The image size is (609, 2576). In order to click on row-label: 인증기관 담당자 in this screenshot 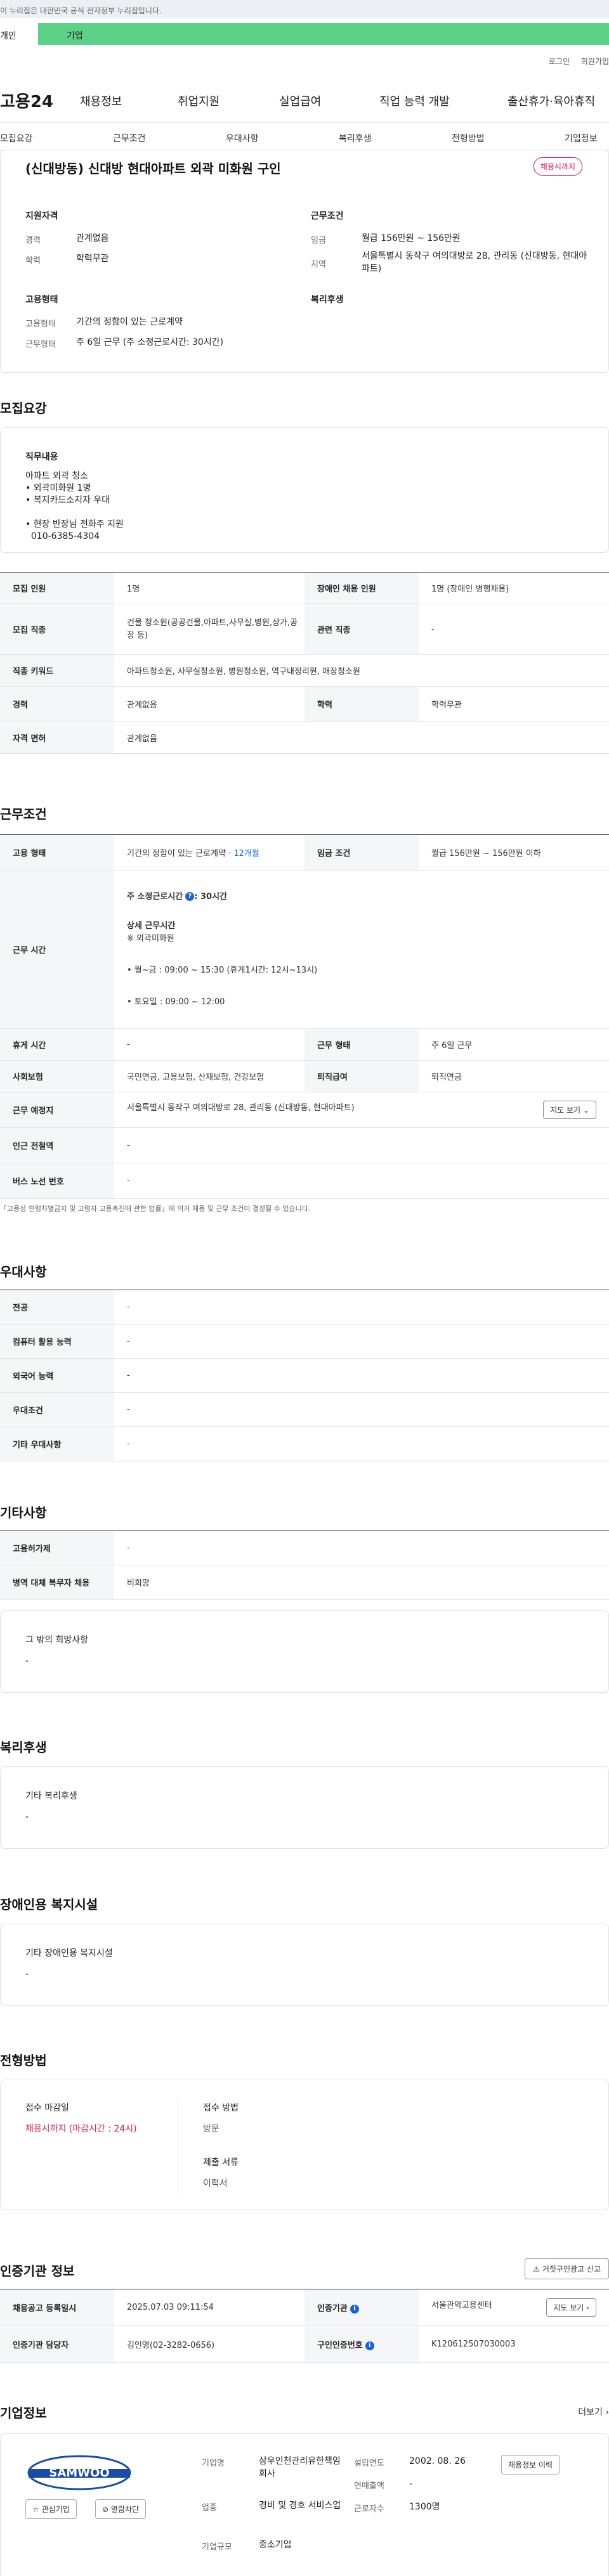, I will do `click(57, 2344)`.